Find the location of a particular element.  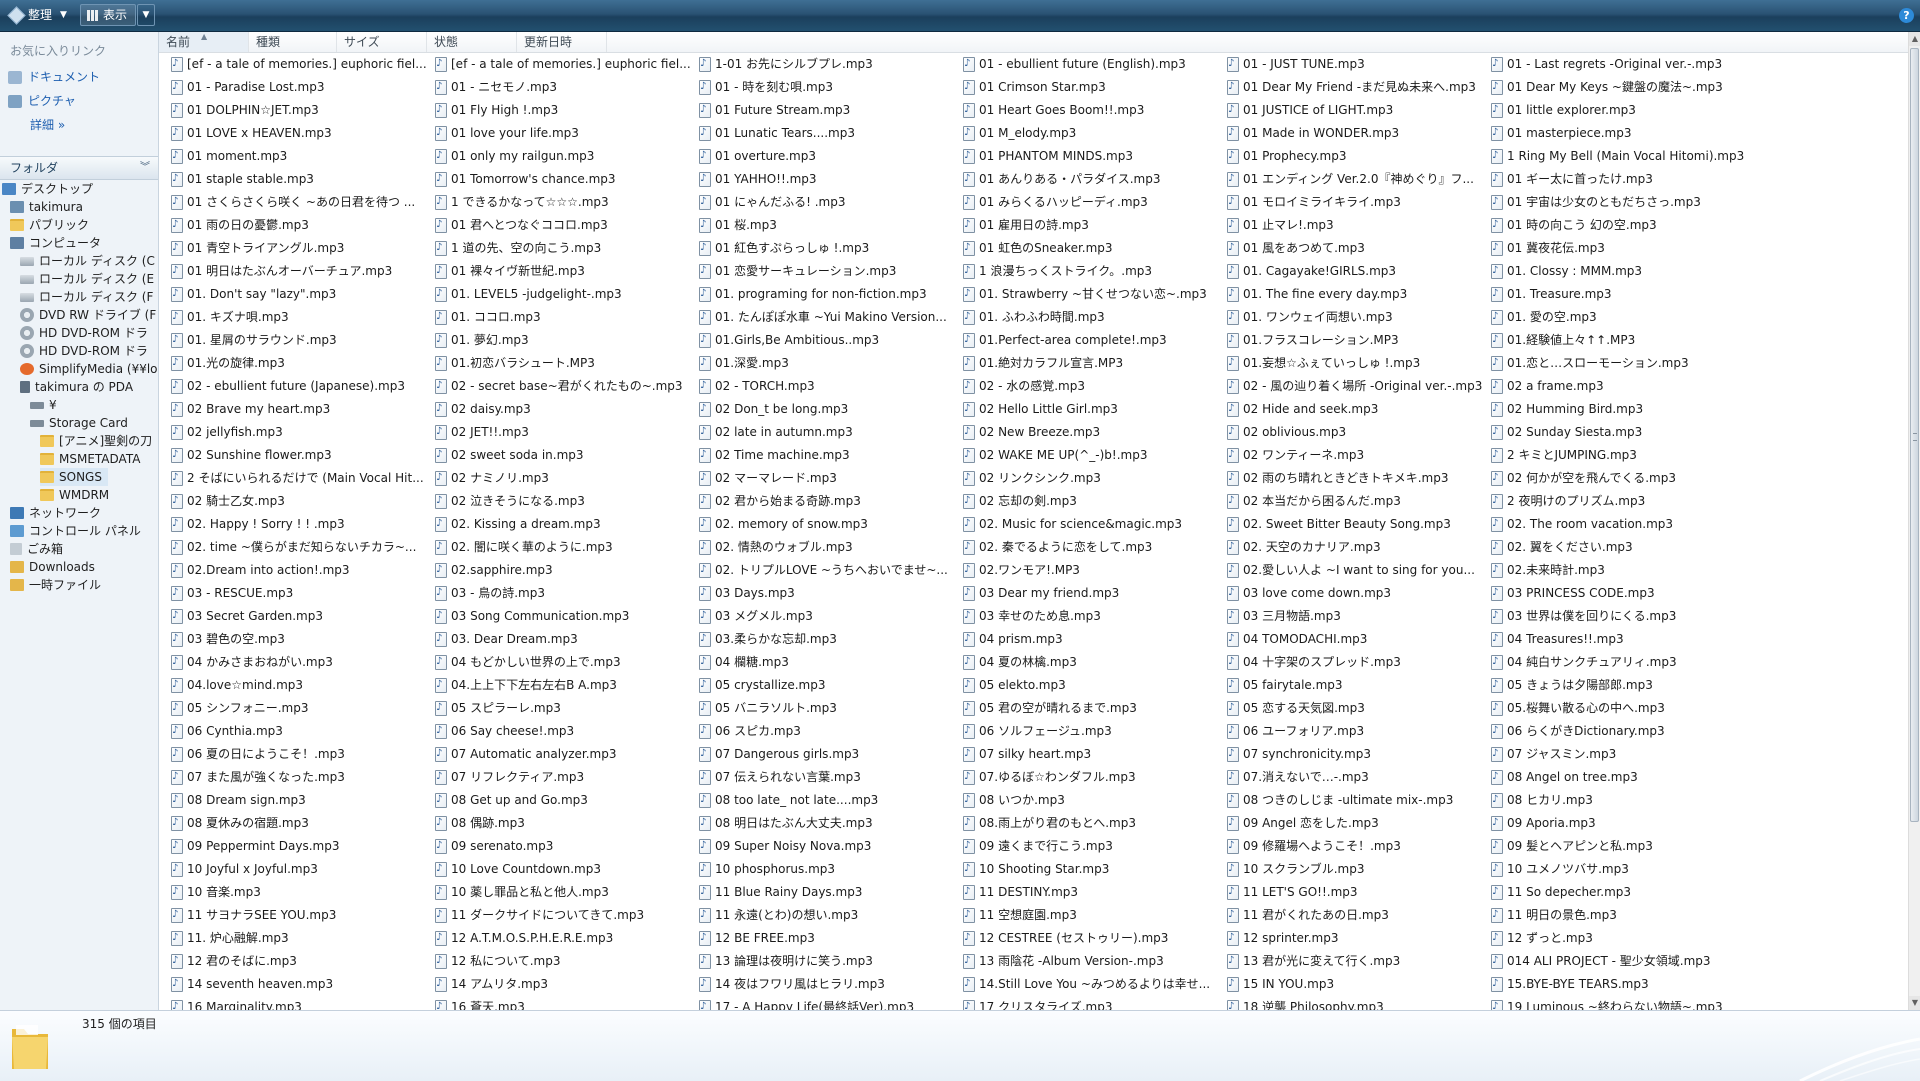

file-item: 01.Girls,Be Ambitious..mp3 is located at coordinates (826, 340).